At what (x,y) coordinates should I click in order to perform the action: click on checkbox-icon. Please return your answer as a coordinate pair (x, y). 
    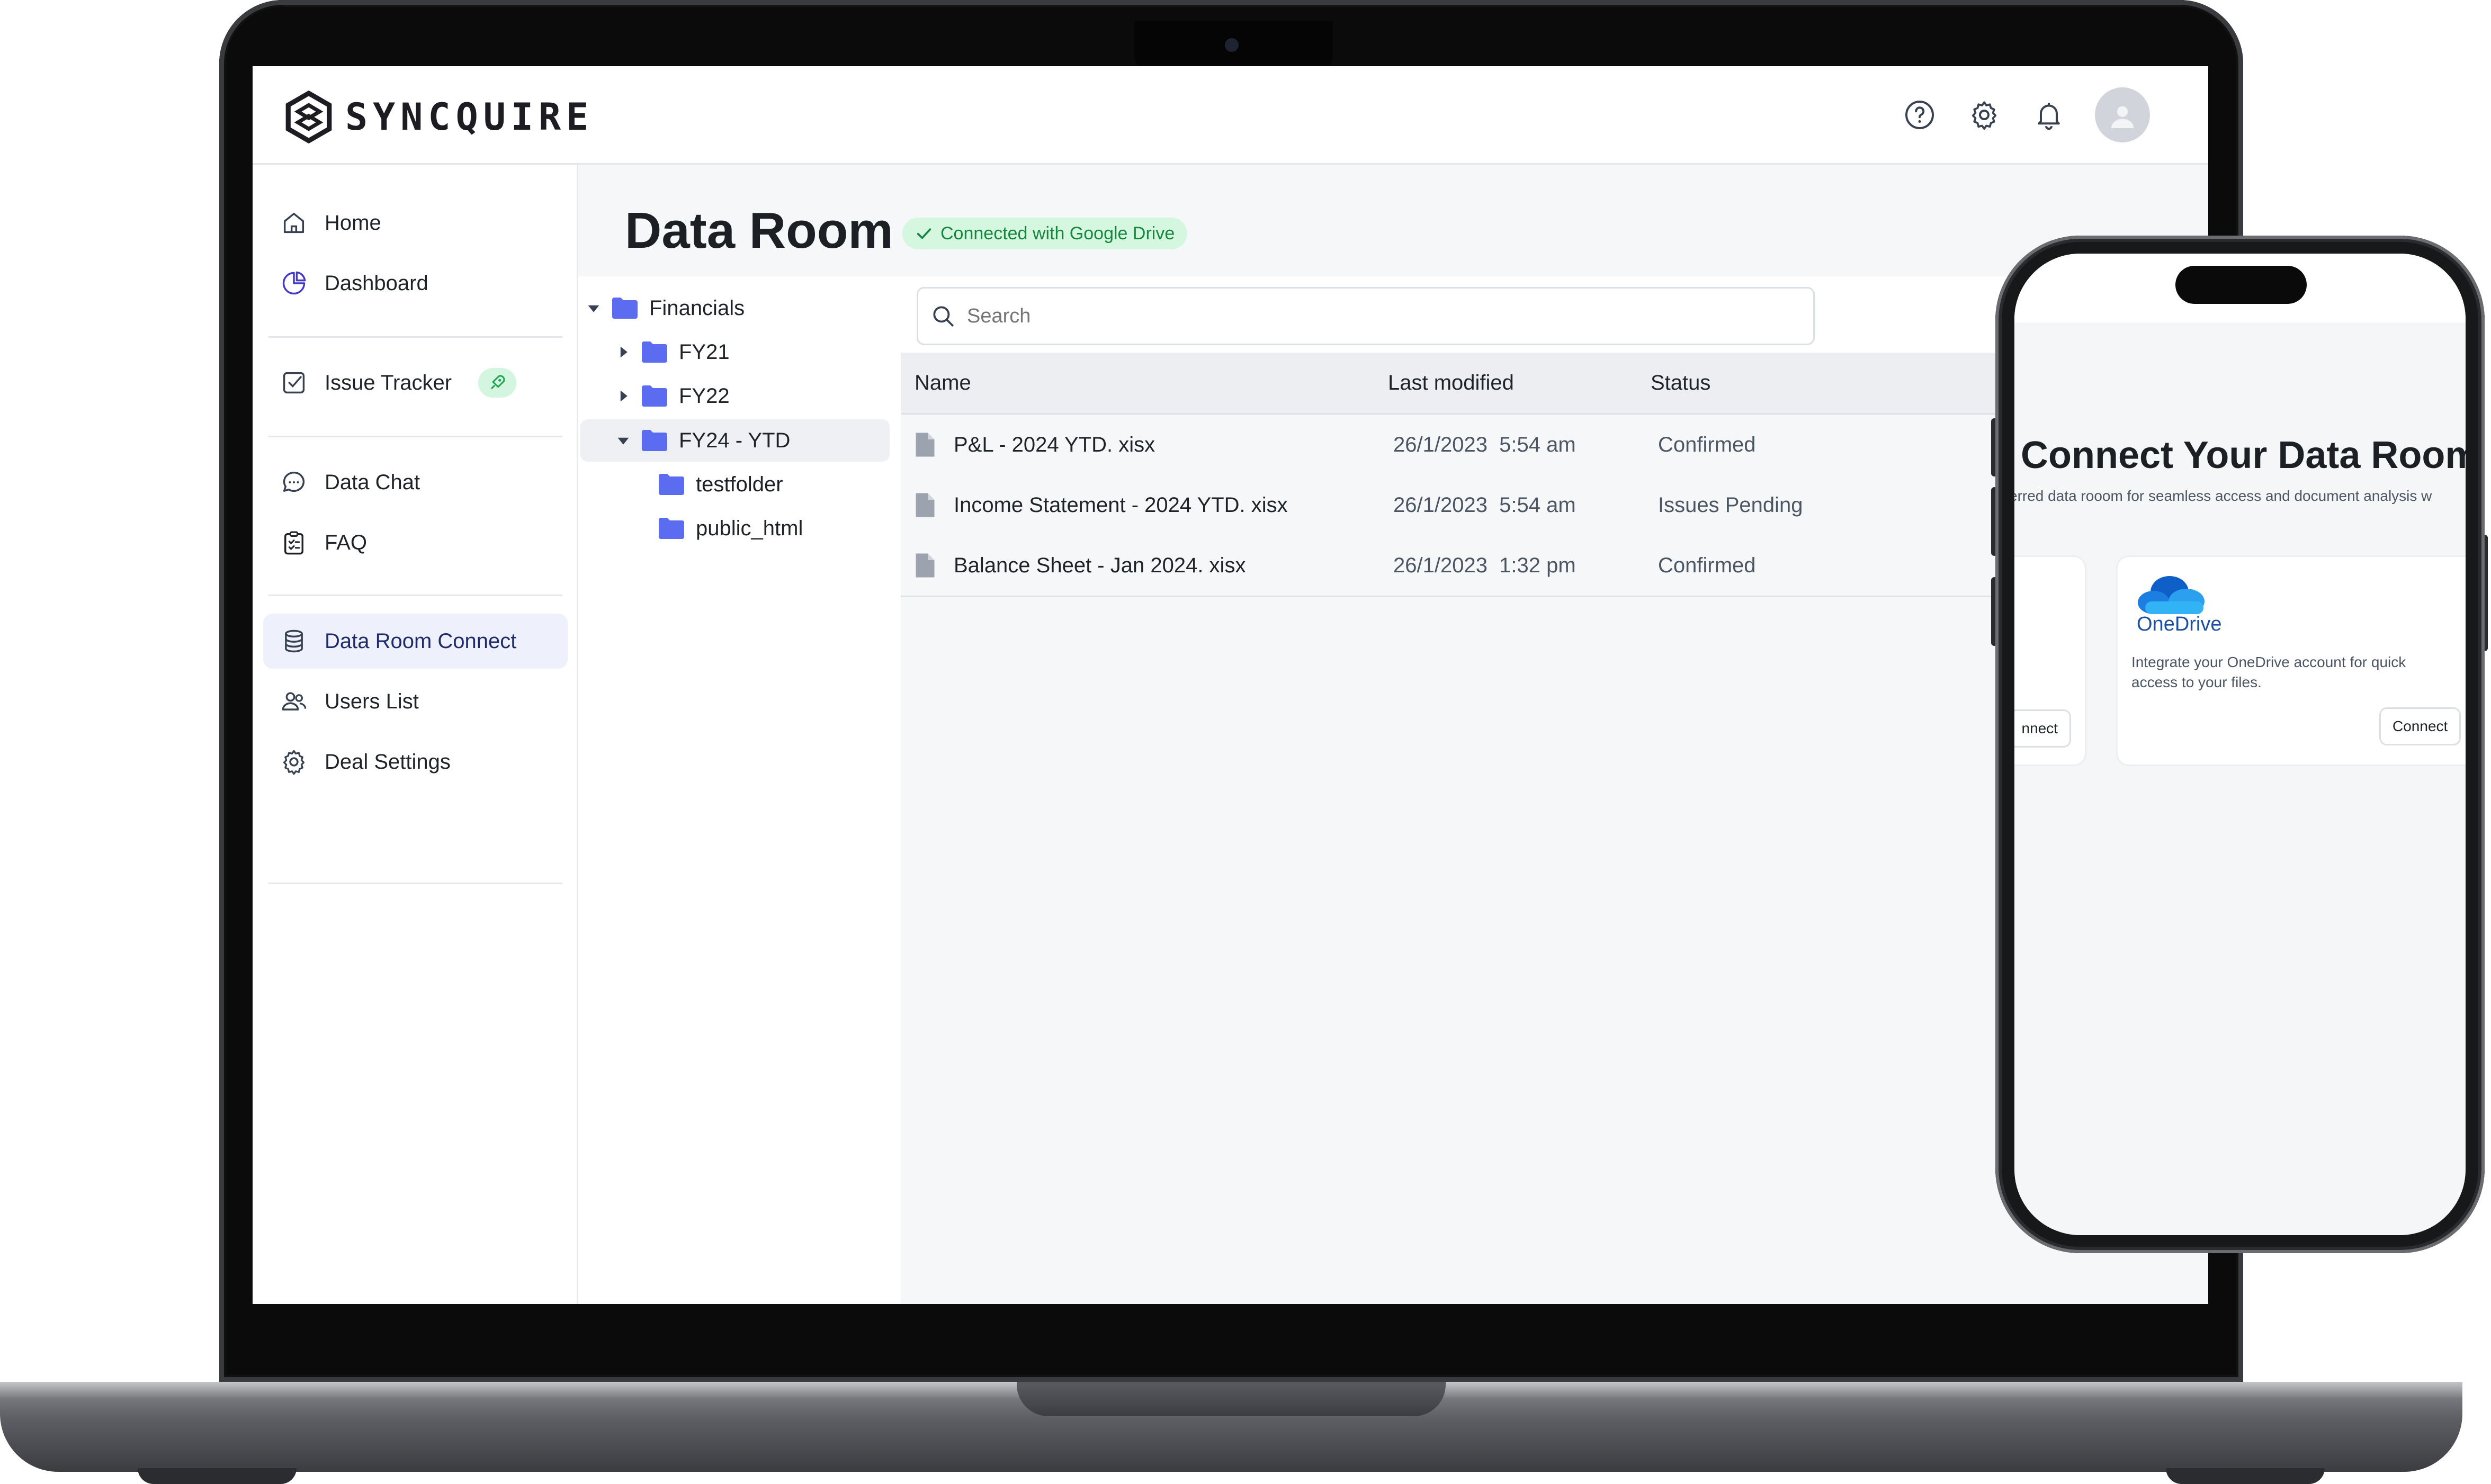
    Looking at the image, I should click on (294, 383).